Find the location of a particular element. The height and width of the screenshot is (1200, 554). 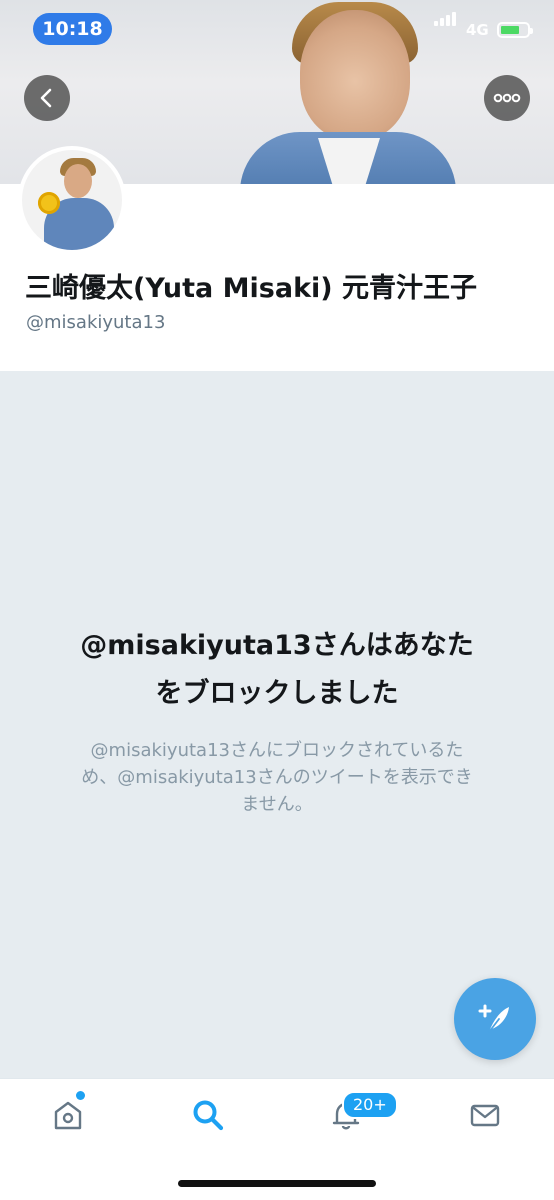

status-bar: 10:18 4G is located at coordinates (277, 28).